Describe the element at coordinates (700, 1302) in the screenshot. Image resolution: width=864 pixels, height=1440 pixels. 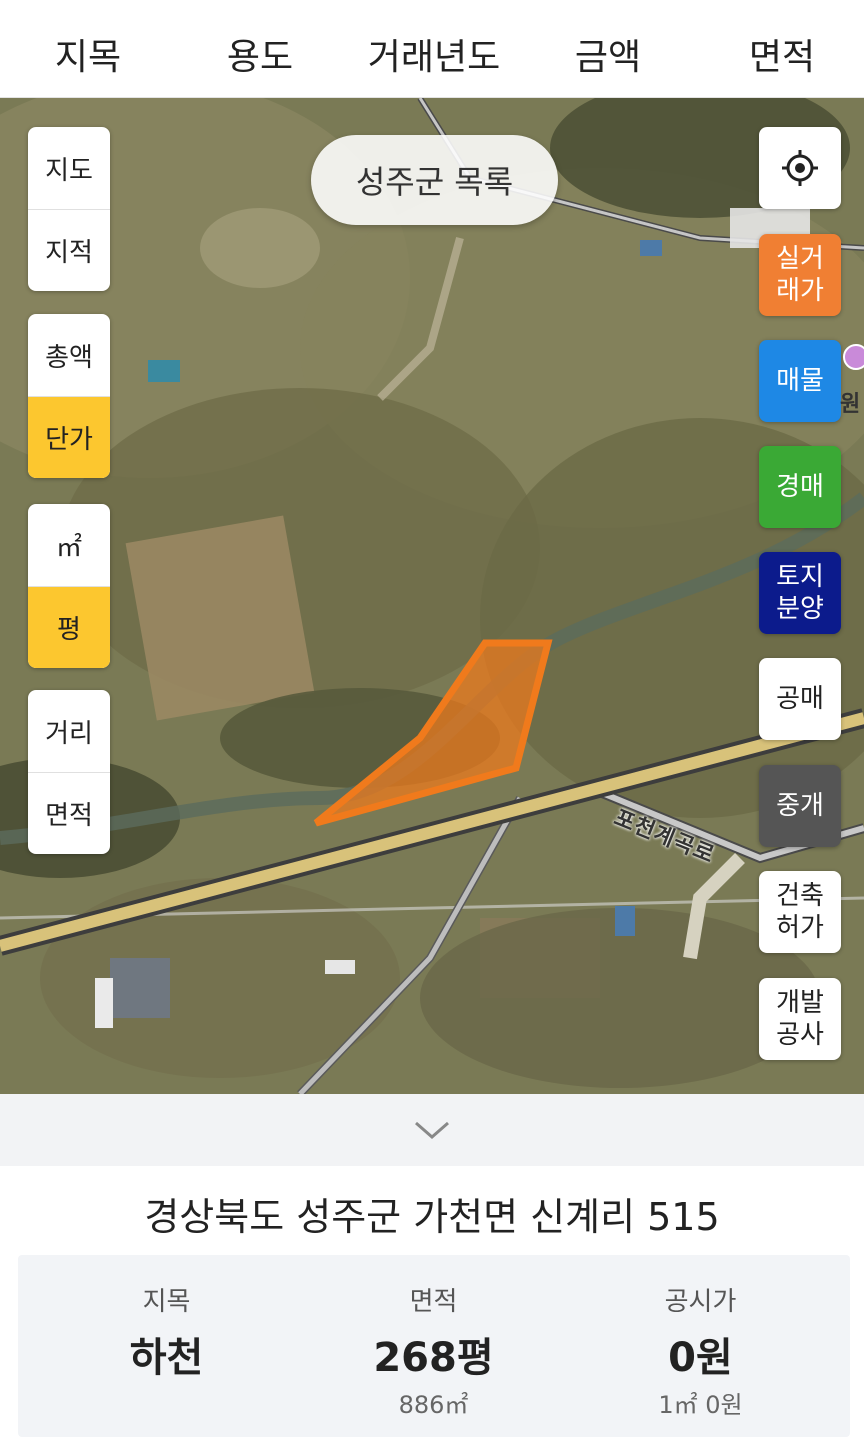
I see `info-label: 공시가` at that location.